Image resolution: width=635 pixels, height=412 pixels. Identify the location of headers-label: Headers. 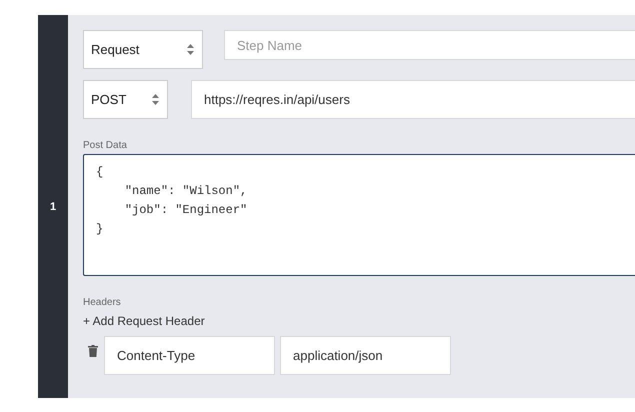
(102, 302).